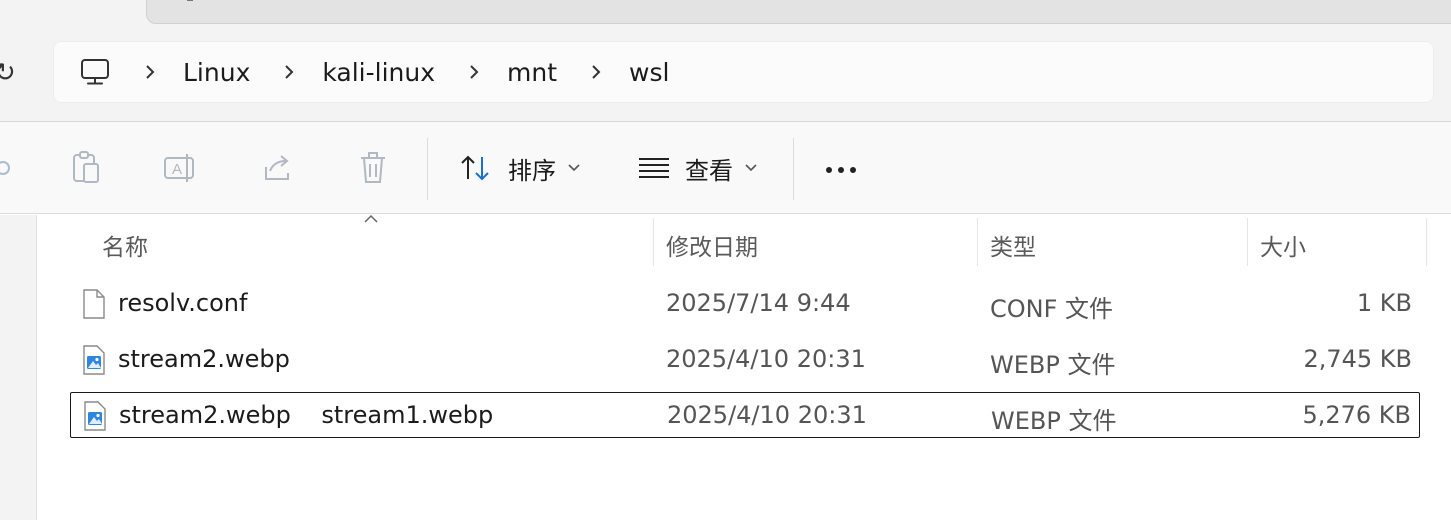 The width and height of the screenshot is (1451, 520). What do you see at coordinates (190, 0) in the screenshot?
I see `tab-glyph-icon` at bounding box center [190, 0].